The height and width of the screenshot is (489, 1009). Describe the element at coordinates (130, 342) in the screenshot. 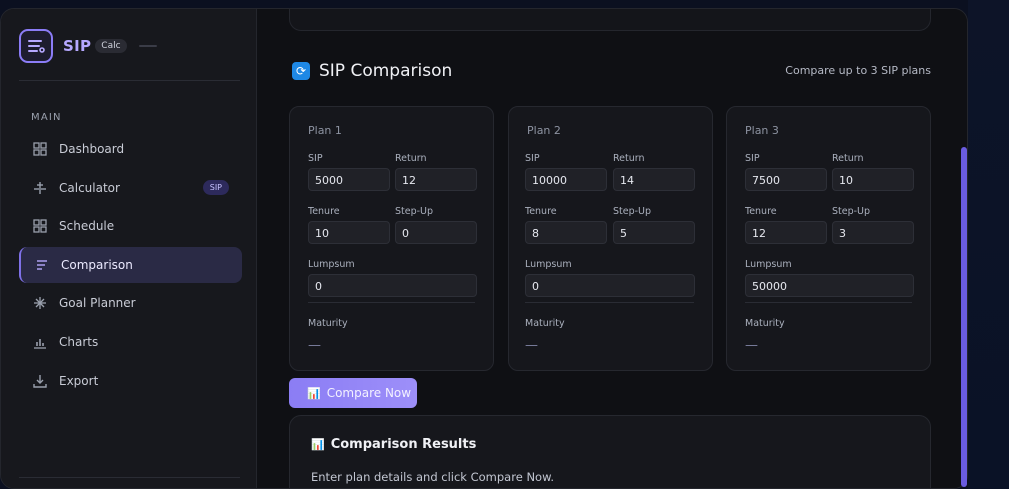

I see `sidebar-item-charts: Charts` at that location.